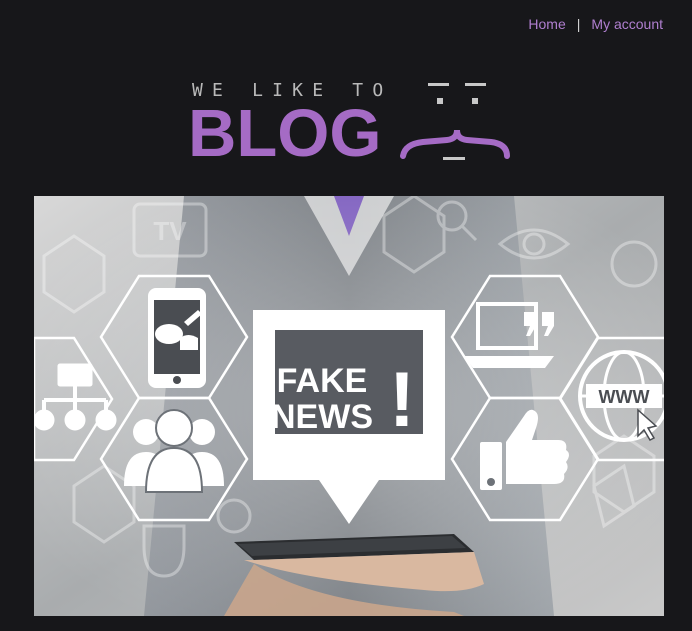 The width and height of the screenshot is (692, 631). I want to click on exclamation-mark: !, so click(402, 399).